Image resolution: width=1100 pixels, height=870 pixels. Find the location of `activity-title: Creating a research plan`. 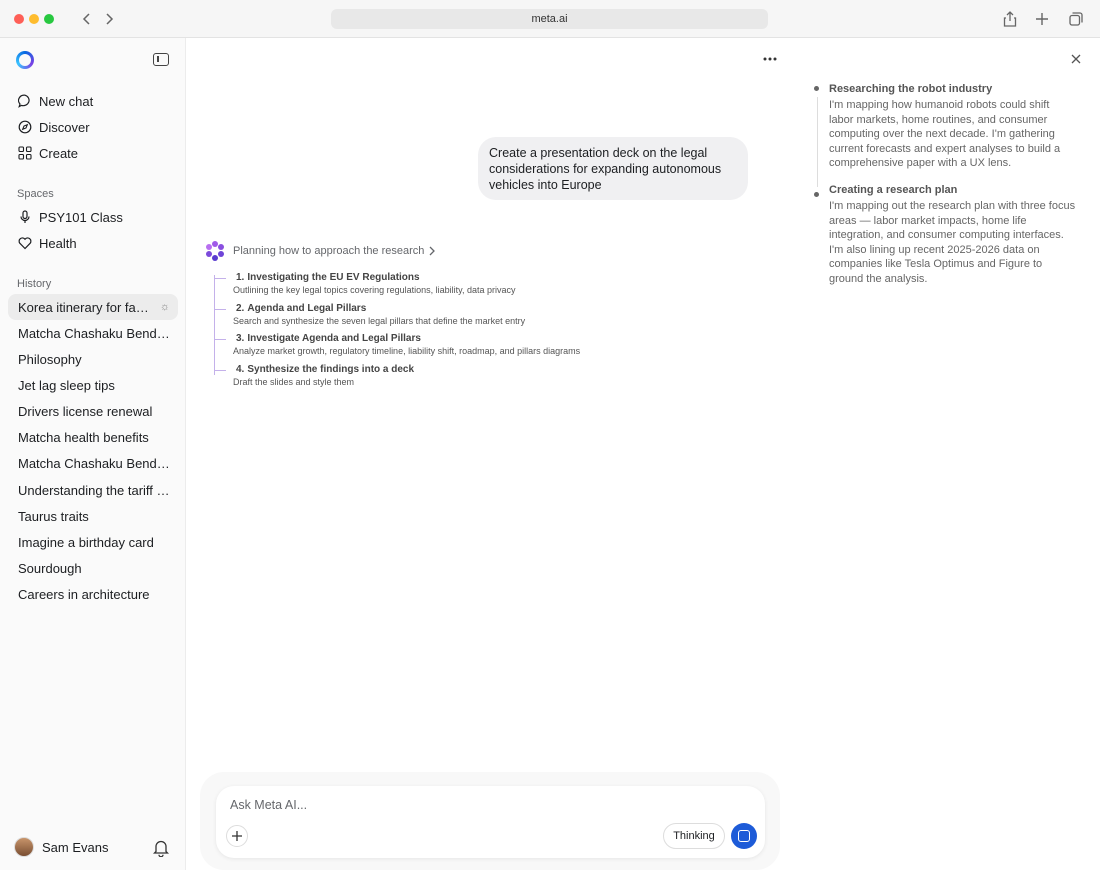

activity-title: Creating a research plan is located at coordinates (893, 190).